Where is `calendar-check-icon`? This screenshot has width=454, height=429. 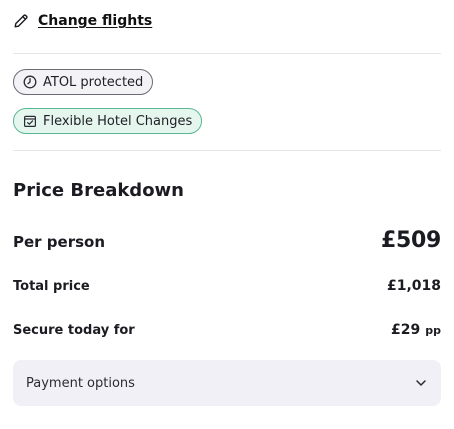 calendar-check-icon is located at coordinates (30, 121).